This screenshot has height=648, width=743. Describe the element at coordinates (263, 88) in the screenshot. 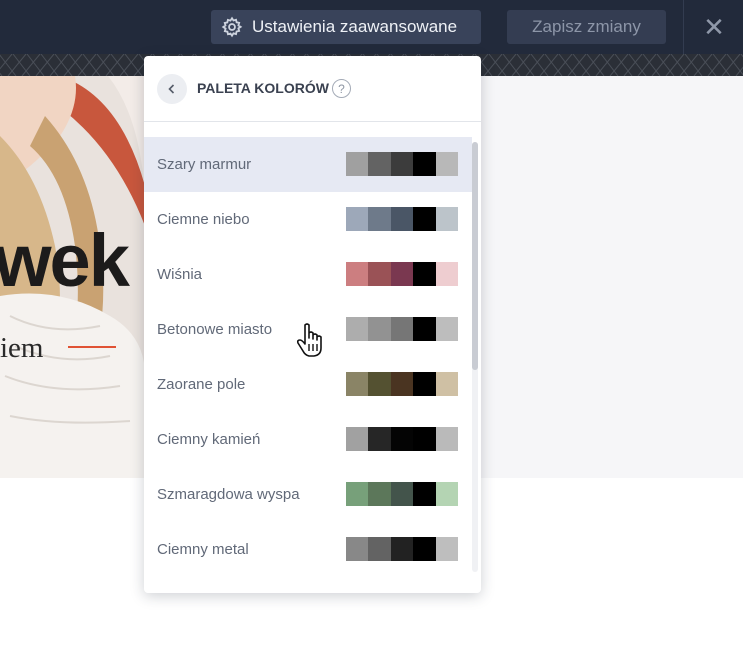

I see `panel-title: PALETA KOLORÓW` at that location.